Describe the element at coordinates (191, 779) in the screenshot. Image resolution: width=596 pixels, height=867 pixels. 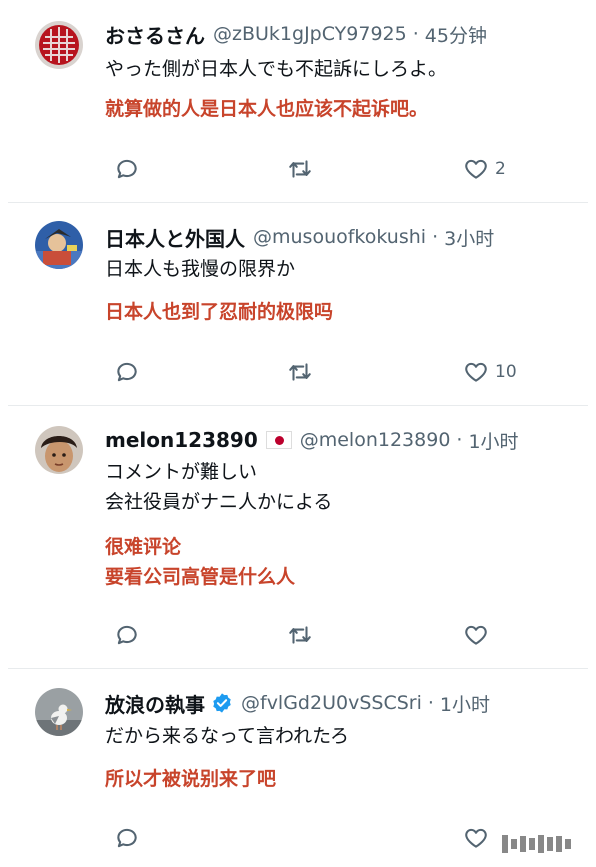
I see `translation-line: 所以才被说别来了吧` at that location.